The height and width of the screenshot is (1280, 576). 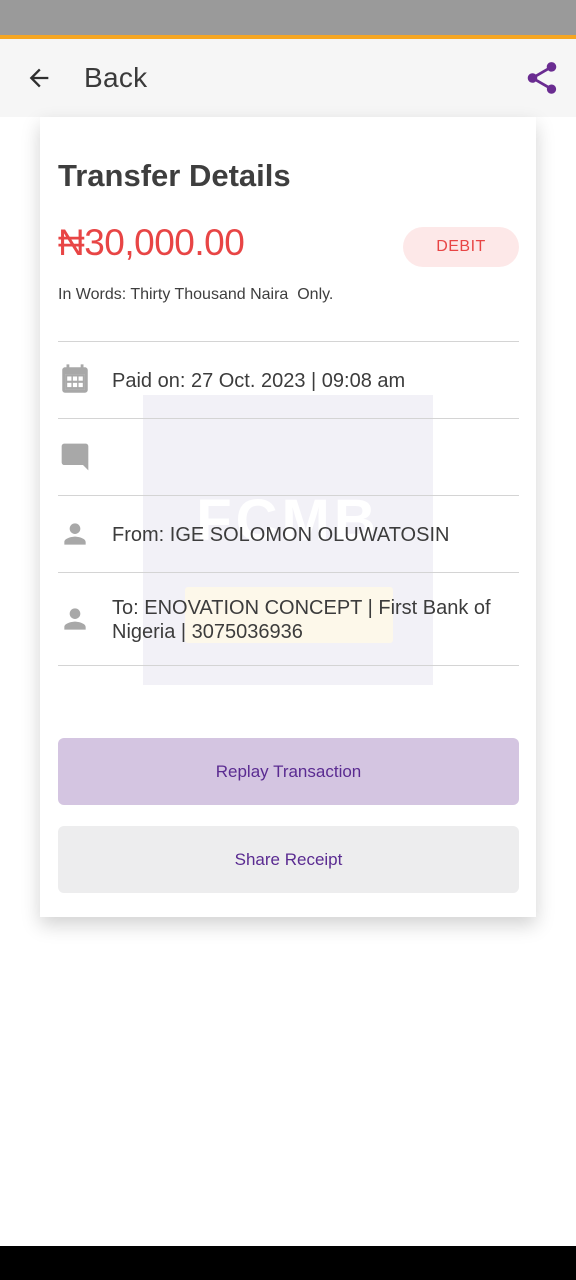 I want to click on paid-on-text: Paid on: 27 Oct. 2023 | 09:08 am, so click(x=259, y=381).